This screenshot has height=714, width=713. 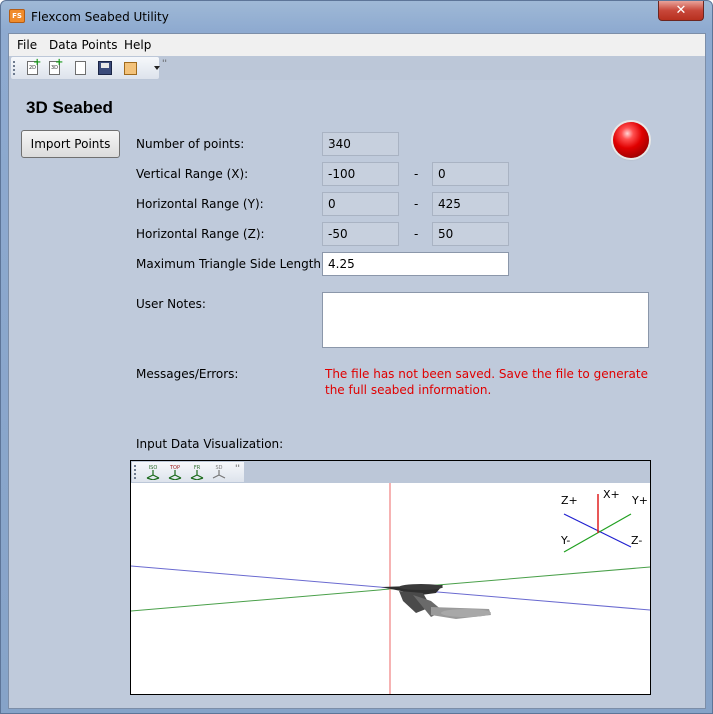 What do you see at coordinates (237, 469) in the screenshot?
I see `viz-overflow-icon: ''` at bounding box center [237, 469].